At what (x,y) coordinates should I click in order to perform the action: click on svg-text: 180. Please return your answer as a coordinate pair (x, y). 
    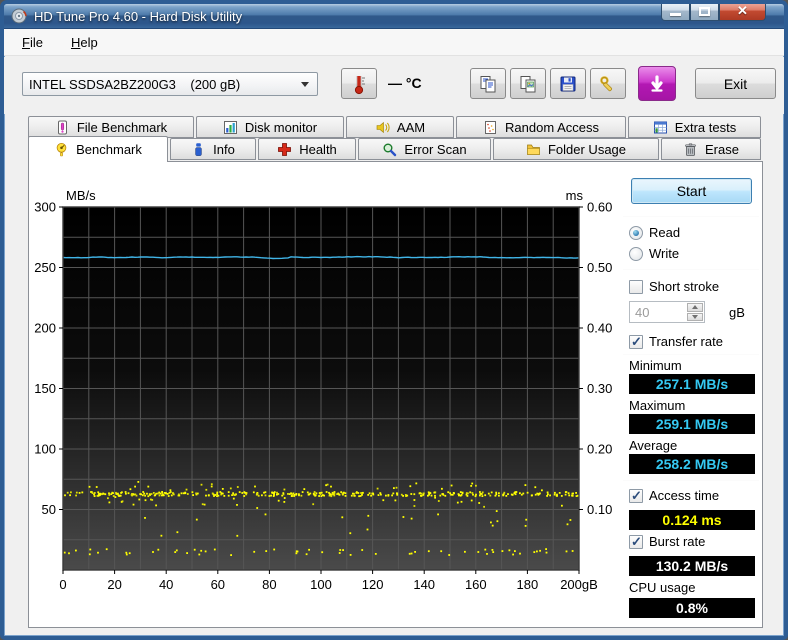
    Looking at the image, I should click on (528, 584).